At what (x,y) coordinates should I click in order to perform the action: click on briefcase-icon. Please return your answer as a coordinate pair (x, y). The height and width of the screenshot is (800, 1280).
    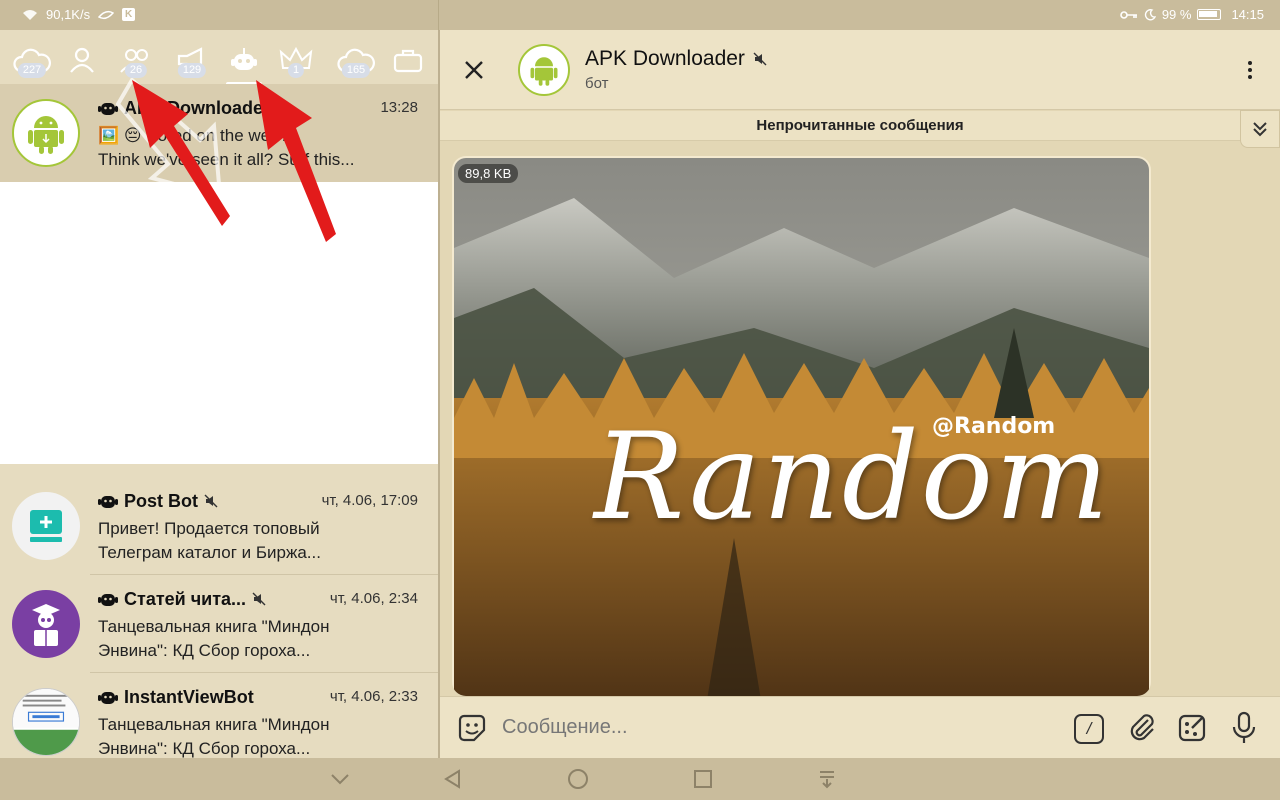
    Looking at the image, I should click on (408, 61).